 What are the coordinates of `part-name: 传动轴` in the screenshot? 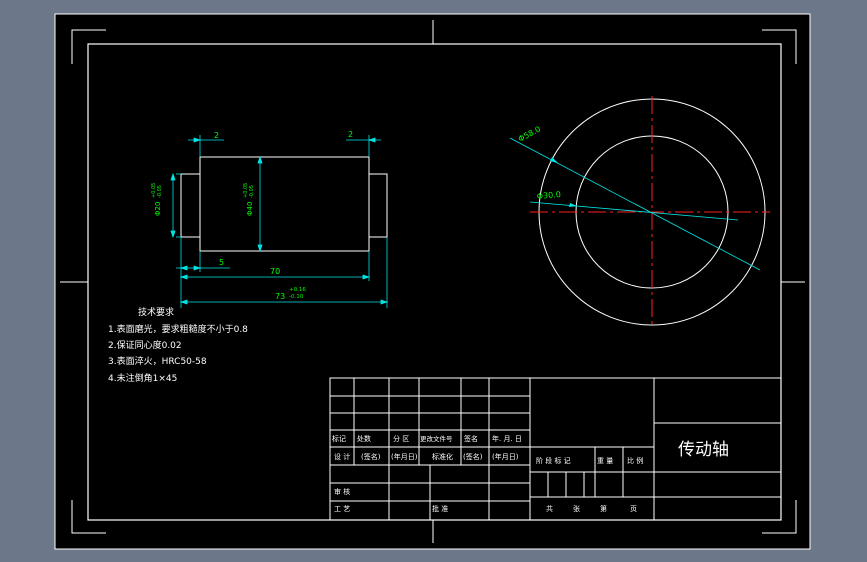 It's located at (703, 450).